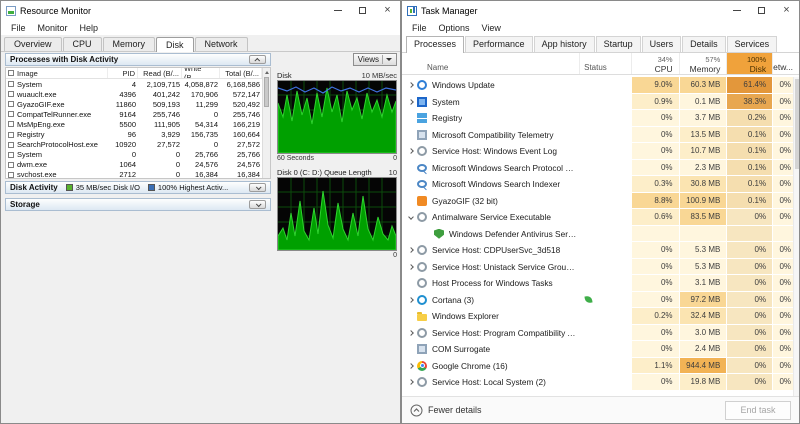 The image size is (800, 424). I want to click on menu-item-view: View, so click(491, 28).